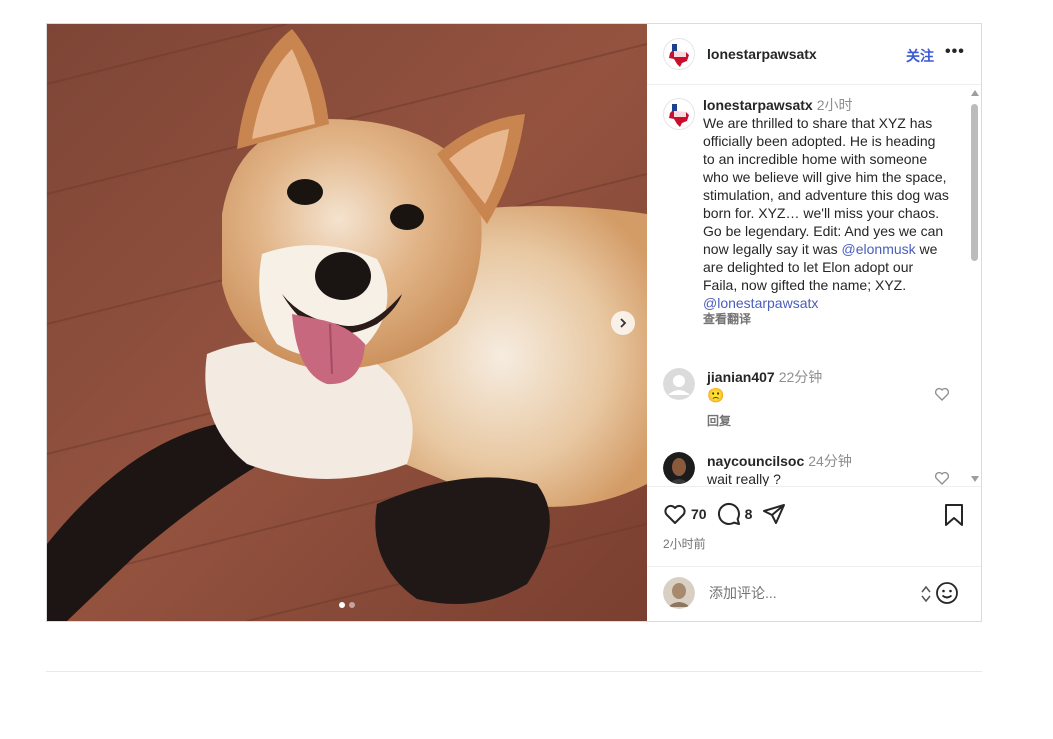 The height and width of the screenshot is (739, 1053). I want to click on mention-lonestarpawsatx: @lonestarpawsatx, so click(760, 303).